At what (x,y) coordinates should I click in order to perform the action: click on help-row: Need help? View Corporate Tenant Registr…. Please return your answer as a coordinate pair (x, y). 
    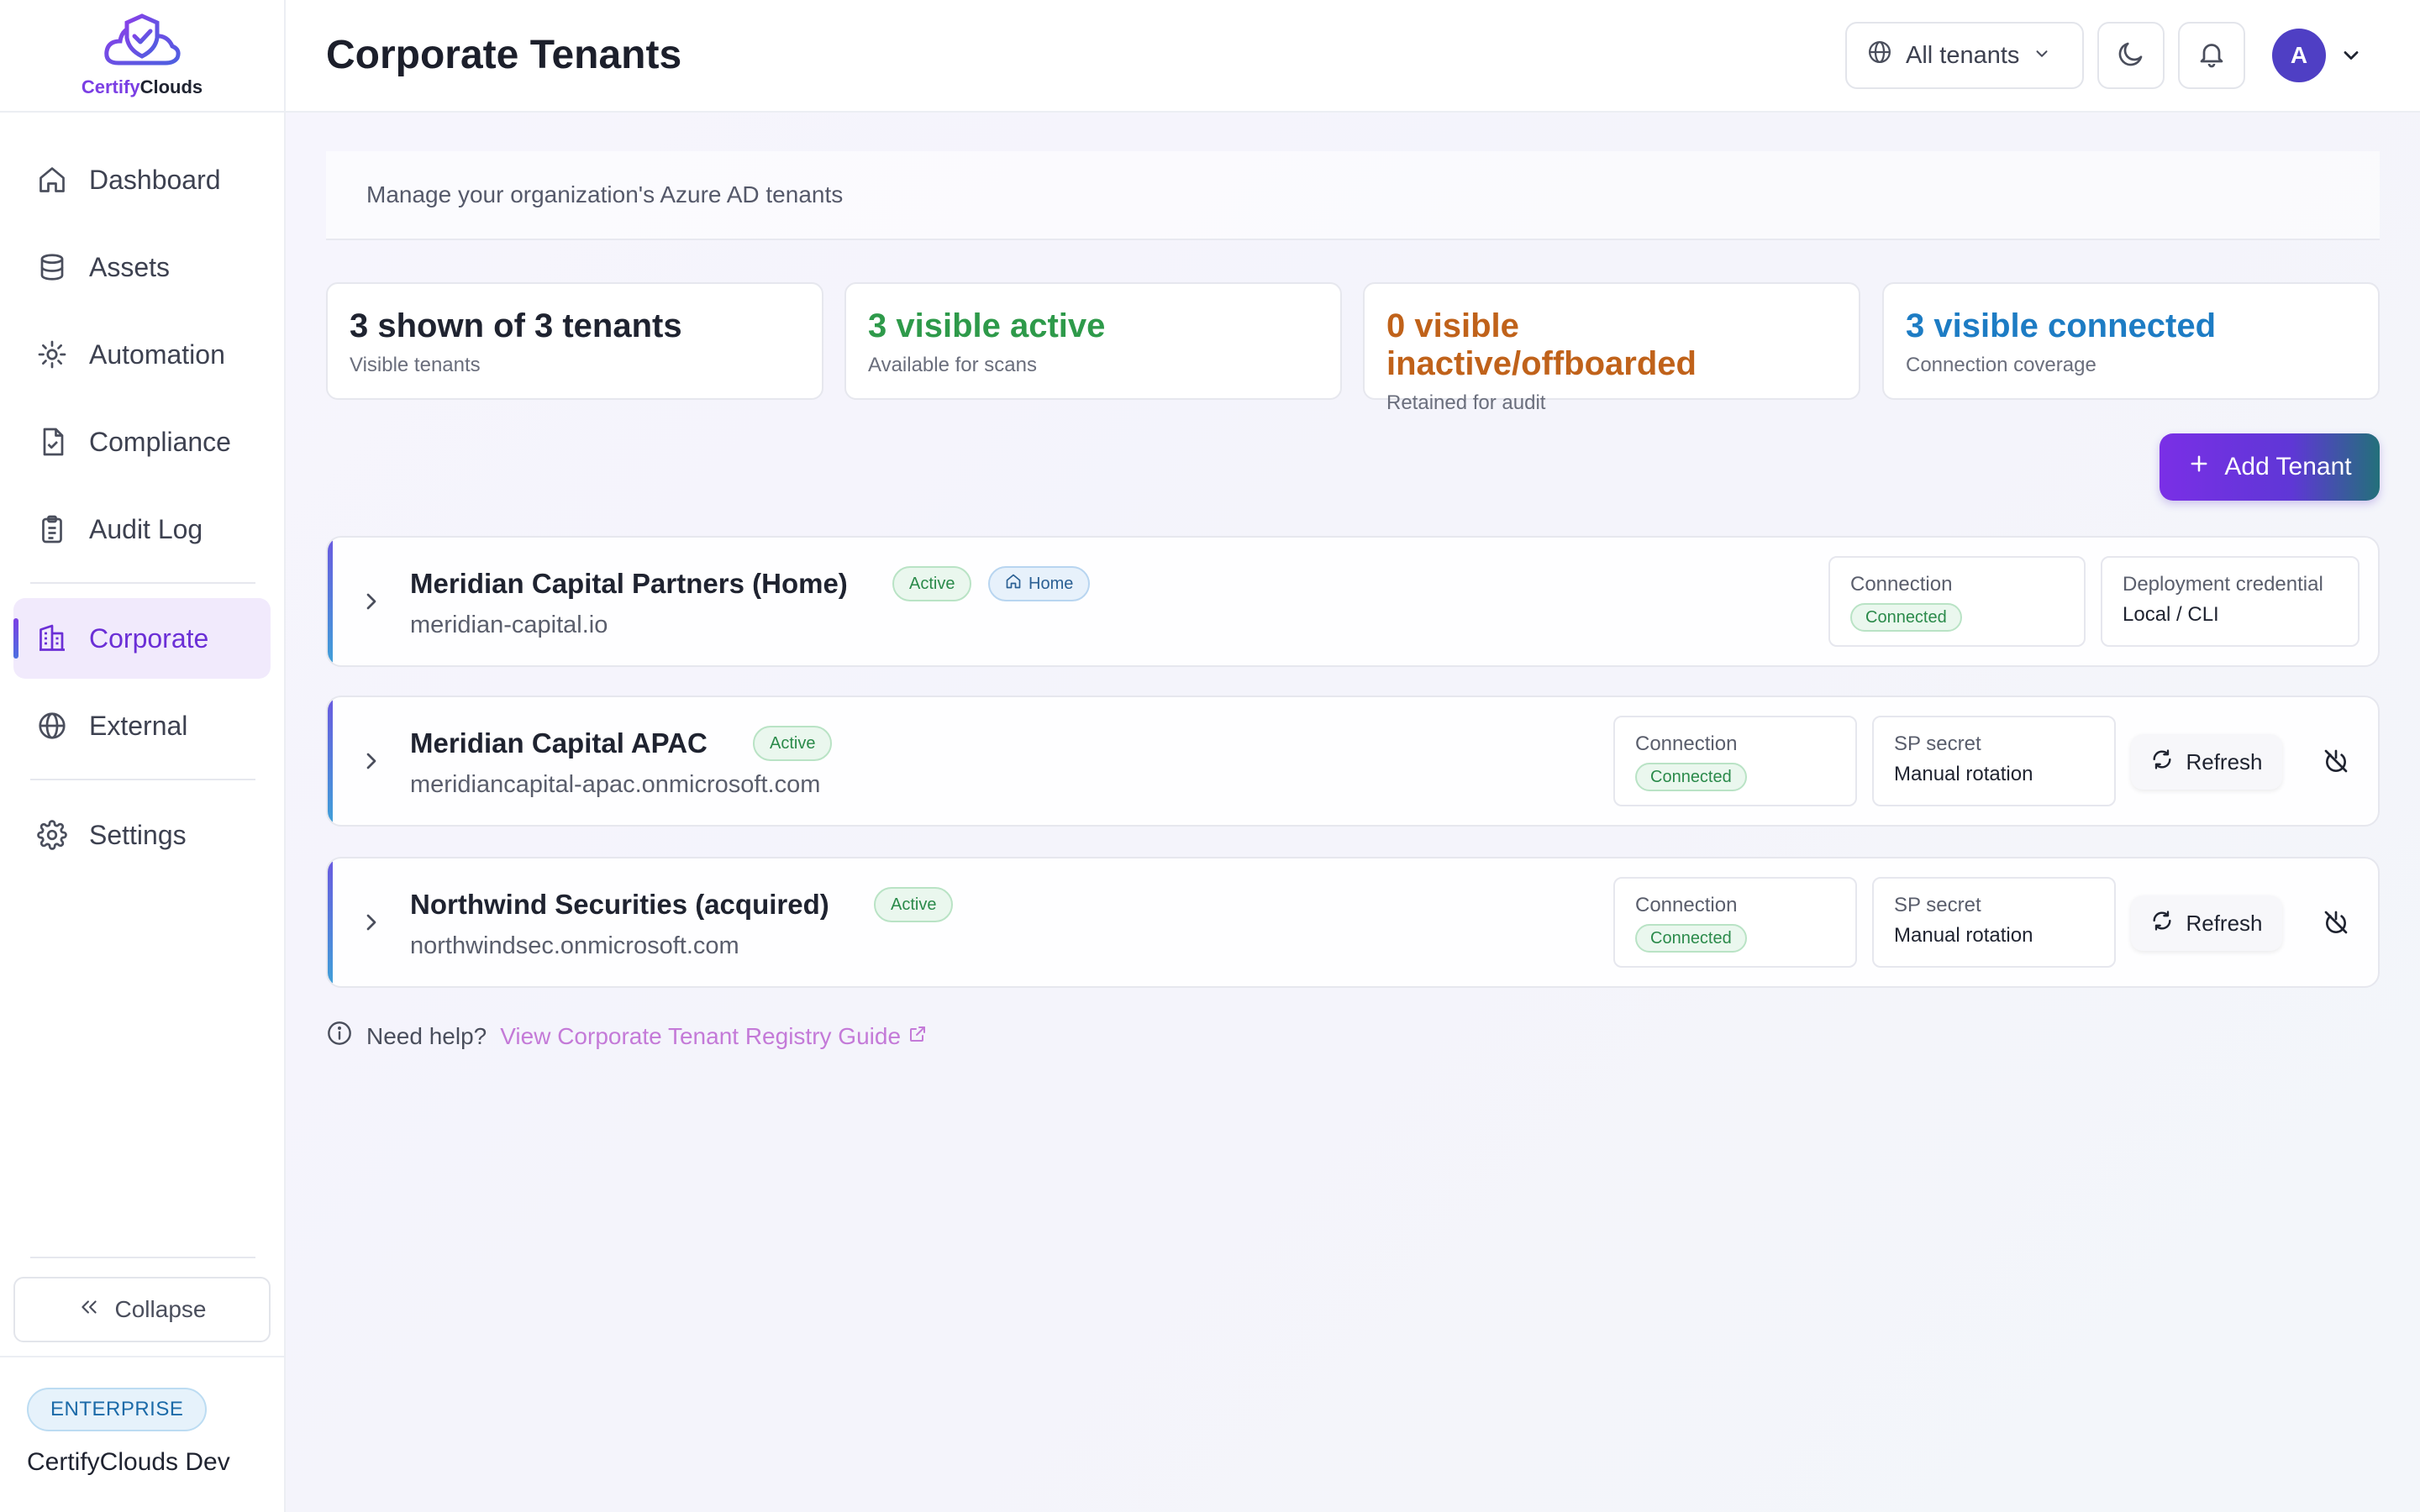
    Looking at the image, I should click on (627, 1036).